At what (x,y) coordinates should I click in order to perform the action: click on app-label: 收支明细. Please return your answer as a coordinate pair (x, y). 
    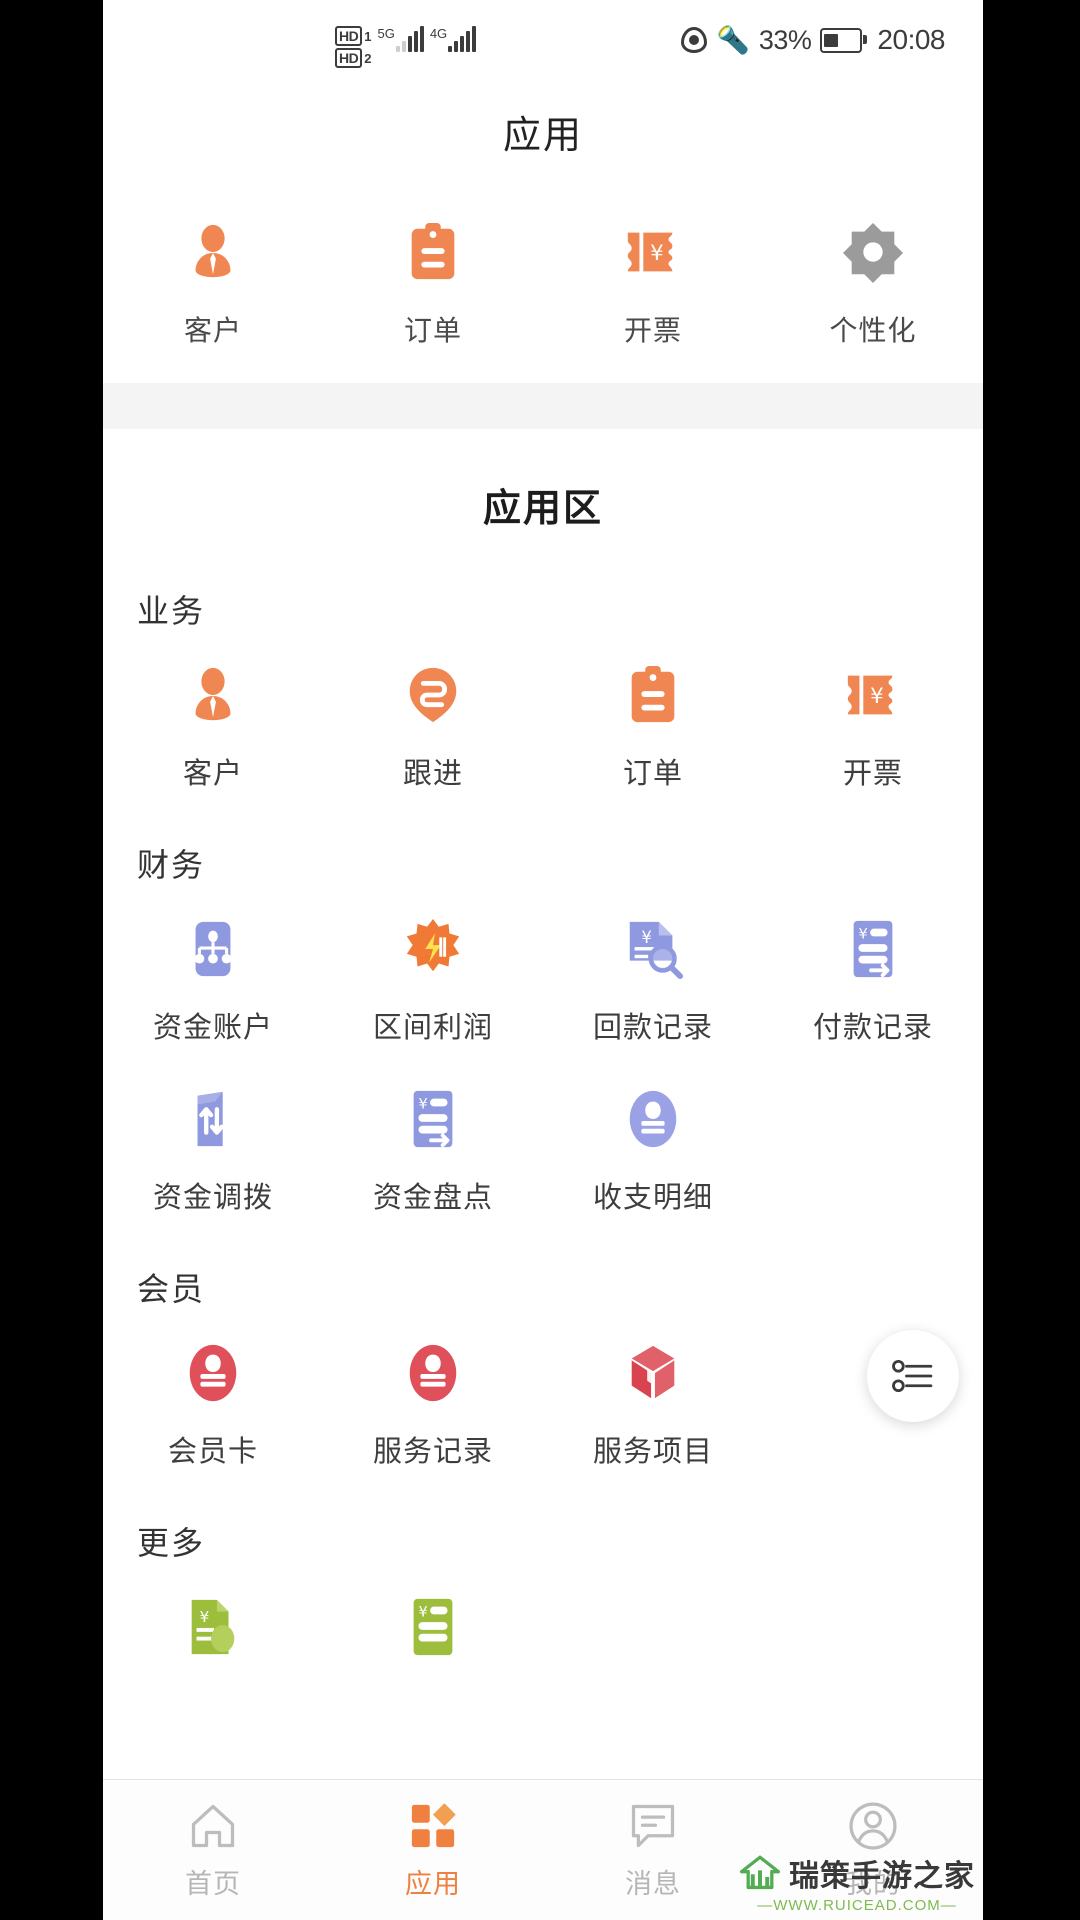
    Looking at the image, I should click on (652, 1198).